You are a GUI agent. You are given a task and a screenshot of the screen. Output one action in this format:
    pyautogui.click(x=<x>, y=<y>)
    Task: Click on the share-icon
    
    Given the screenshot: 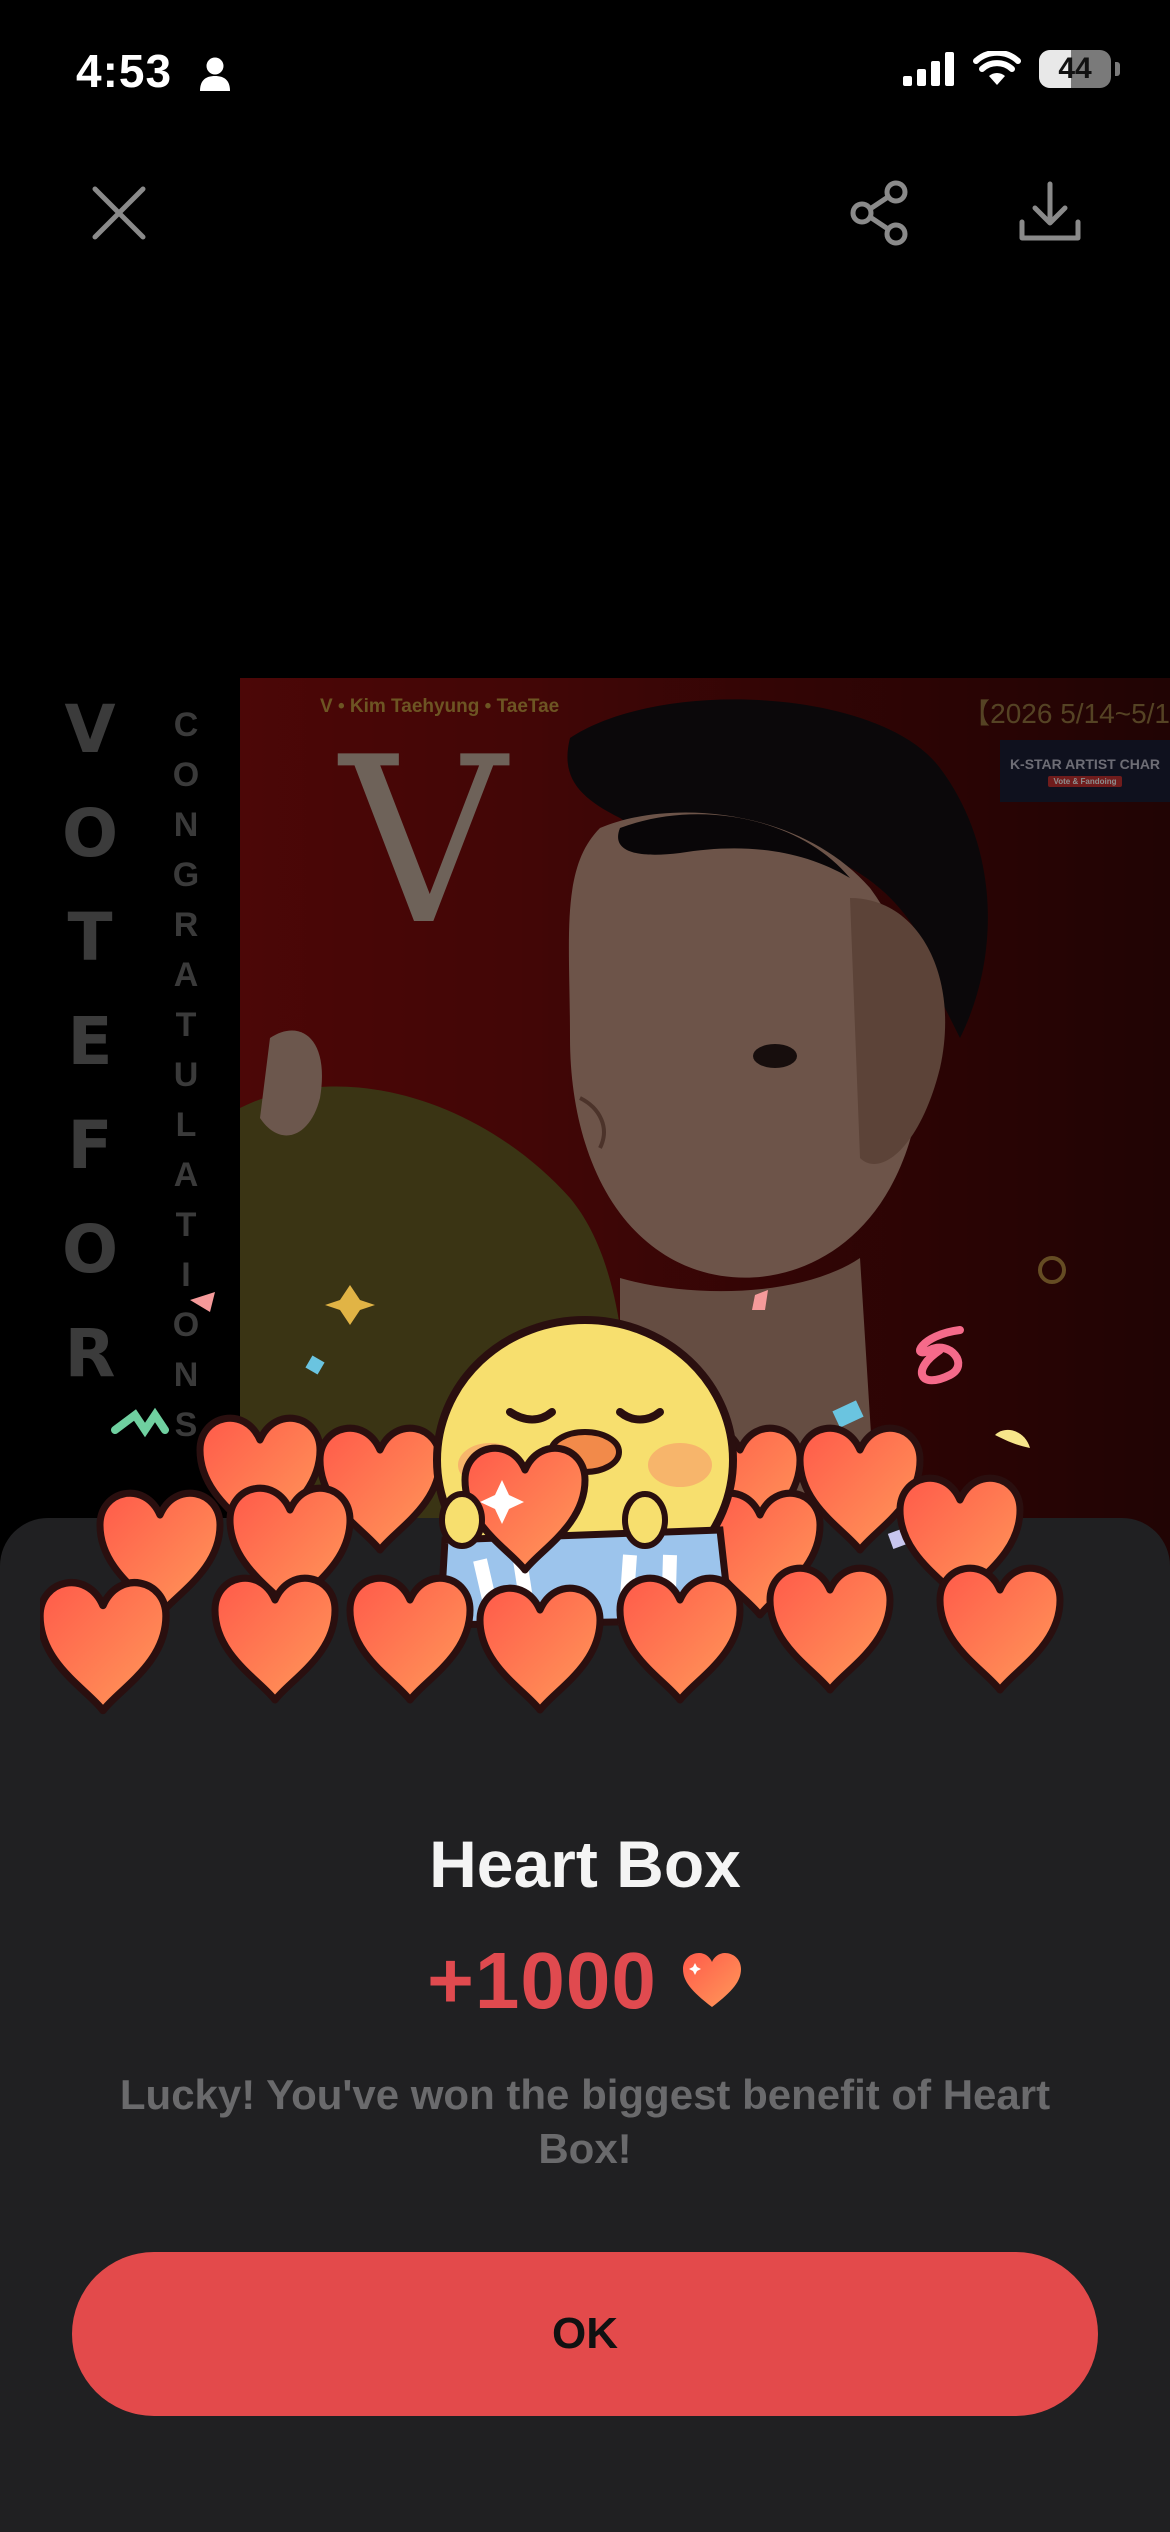 What is the action you would take?
    pyautogui.click(x=879, y=213)
    